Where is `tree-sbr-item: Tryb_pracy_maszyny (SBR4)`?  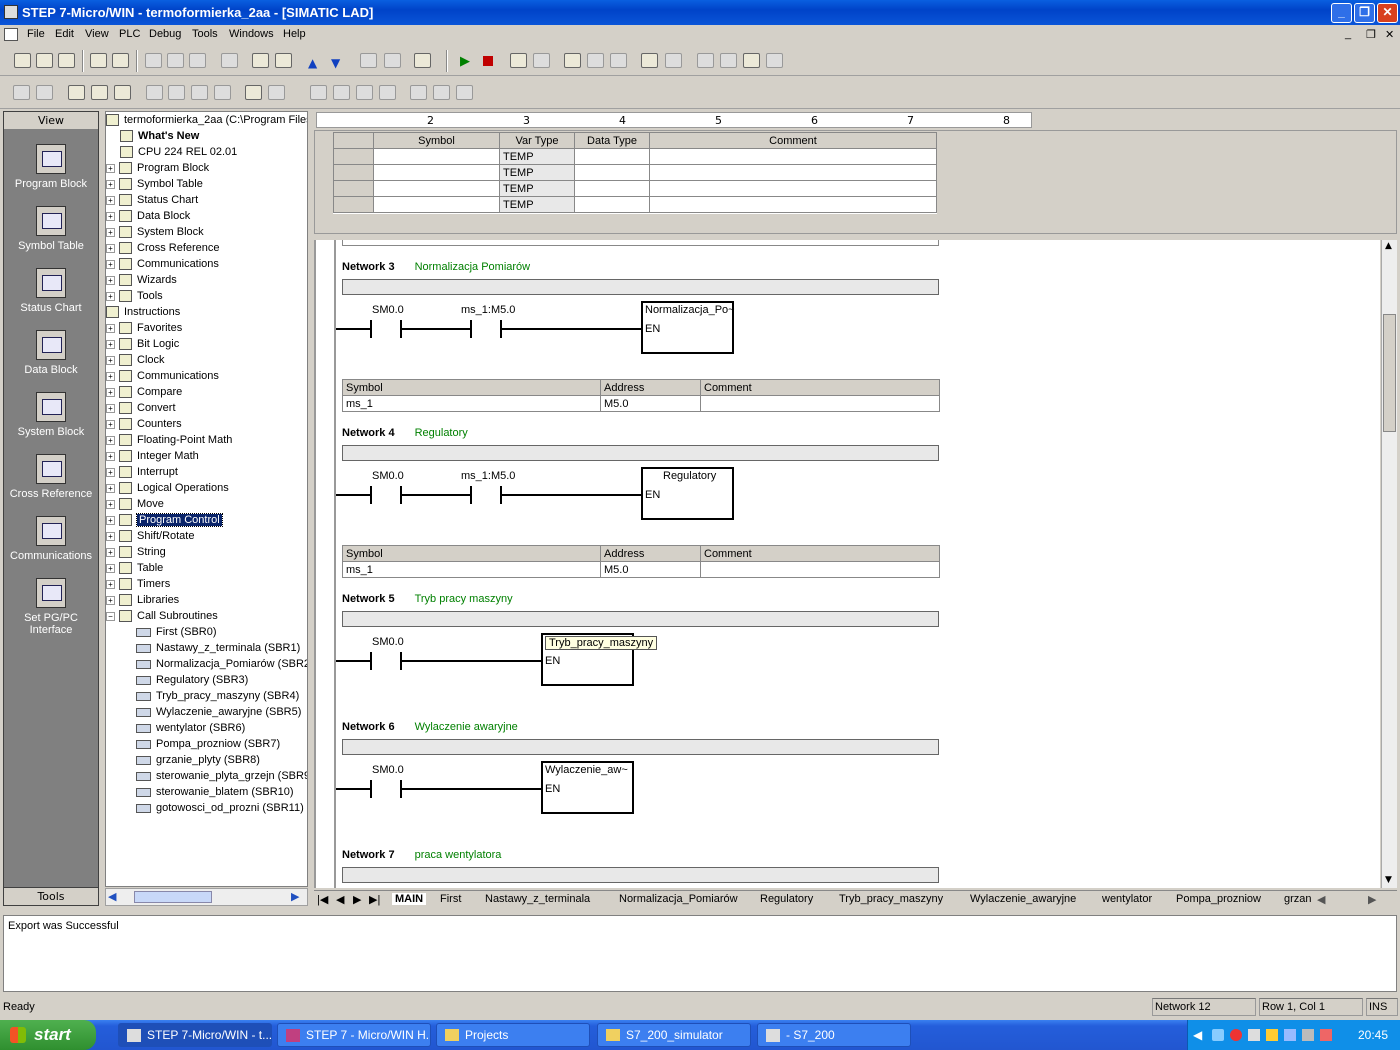
tree-sbr-item: Tryb_pracy_maszyny (SBR4) is located at coordinates (217, 697).